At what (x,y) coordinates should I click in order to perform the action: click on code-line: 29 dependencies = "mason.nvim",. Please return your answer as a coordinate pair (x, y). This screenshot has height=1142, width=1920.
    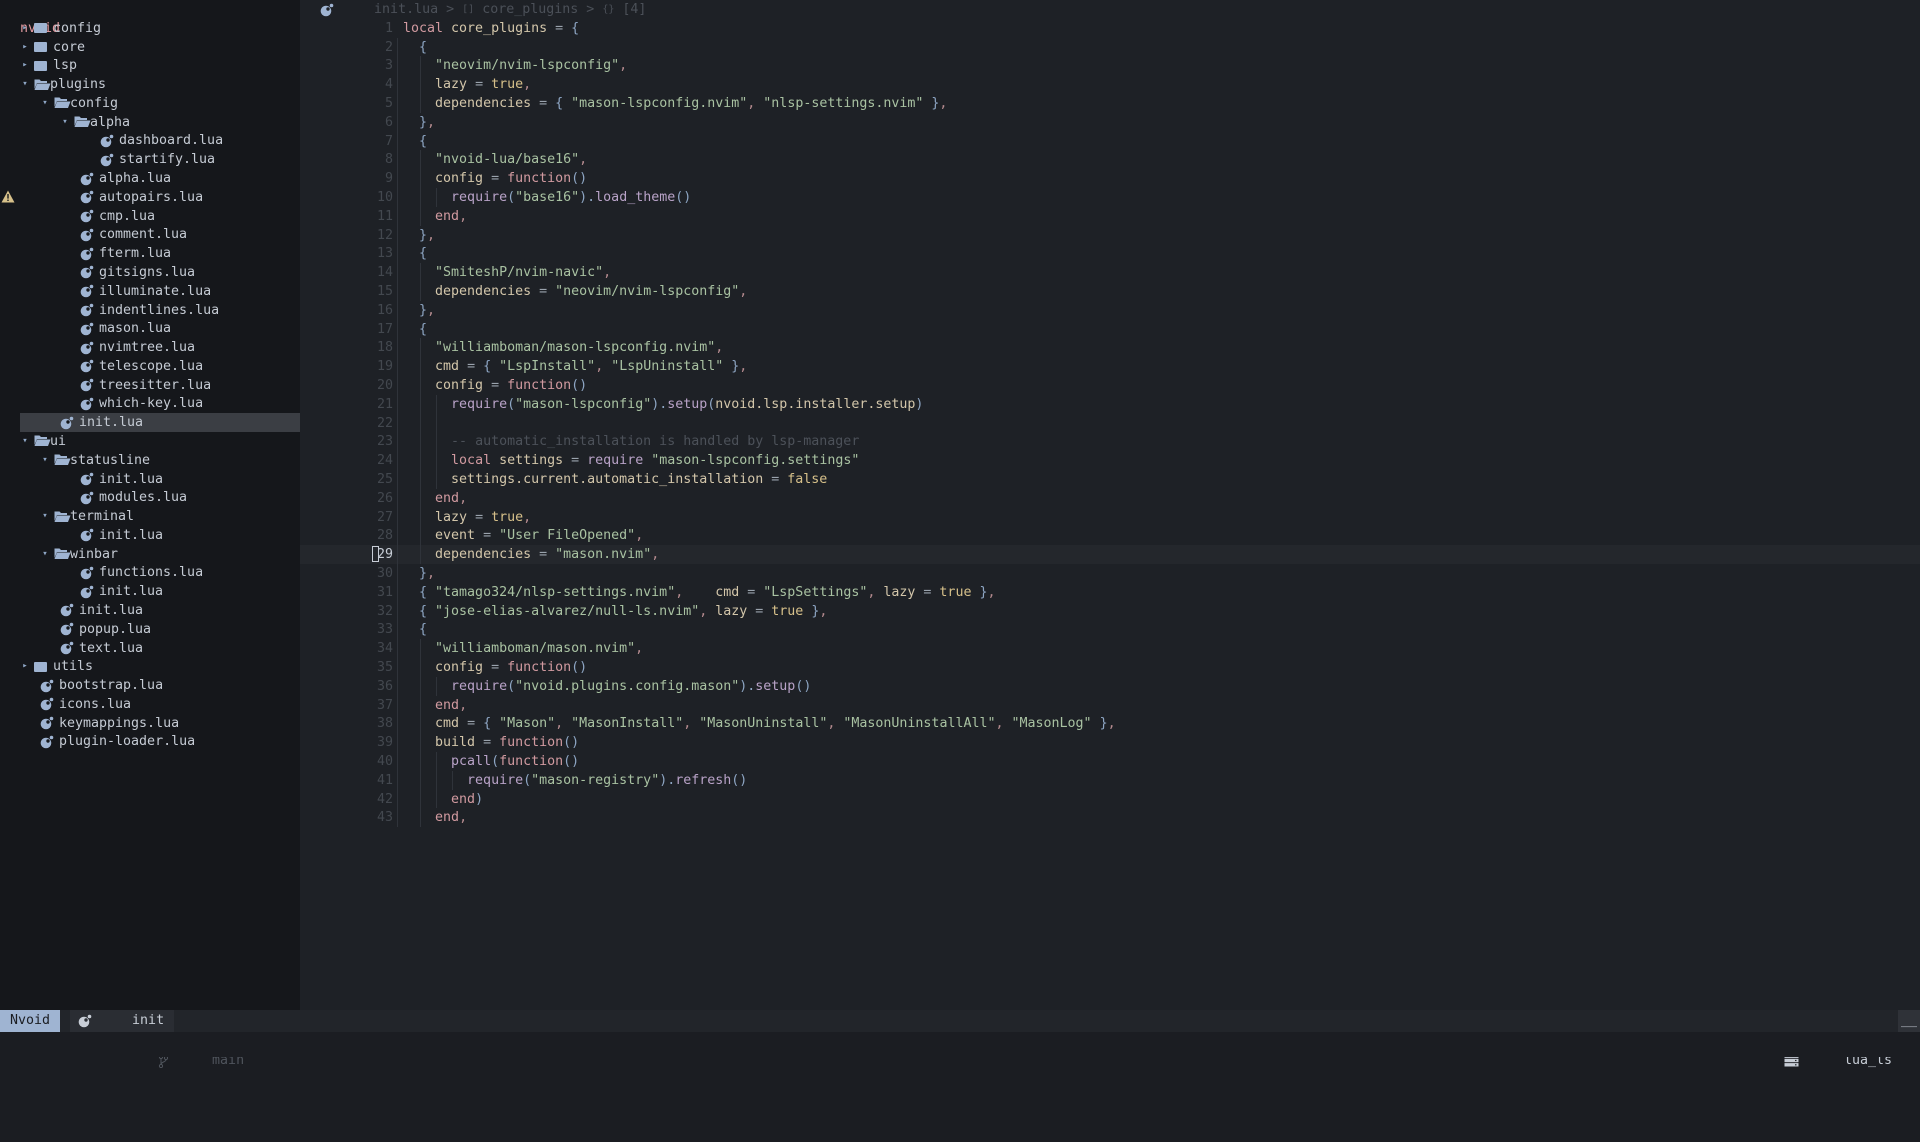
    Looking at the image, I should click on (1110, 555).